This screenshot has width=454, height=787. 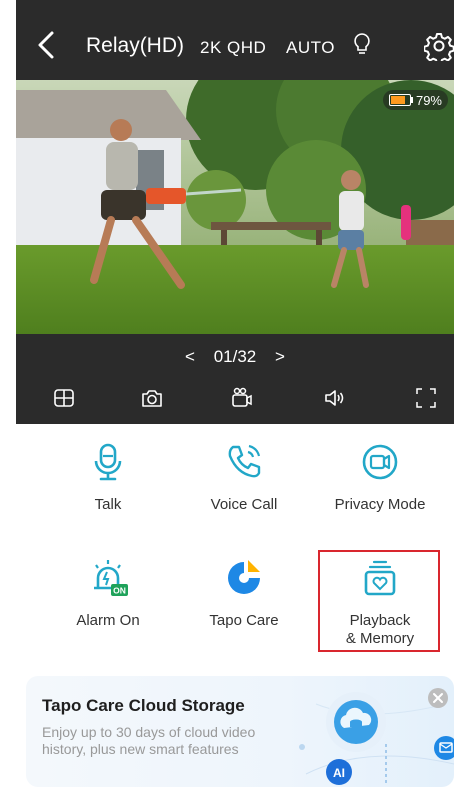 I want to click on talk-button: Talk, so click(x=108, y=478).